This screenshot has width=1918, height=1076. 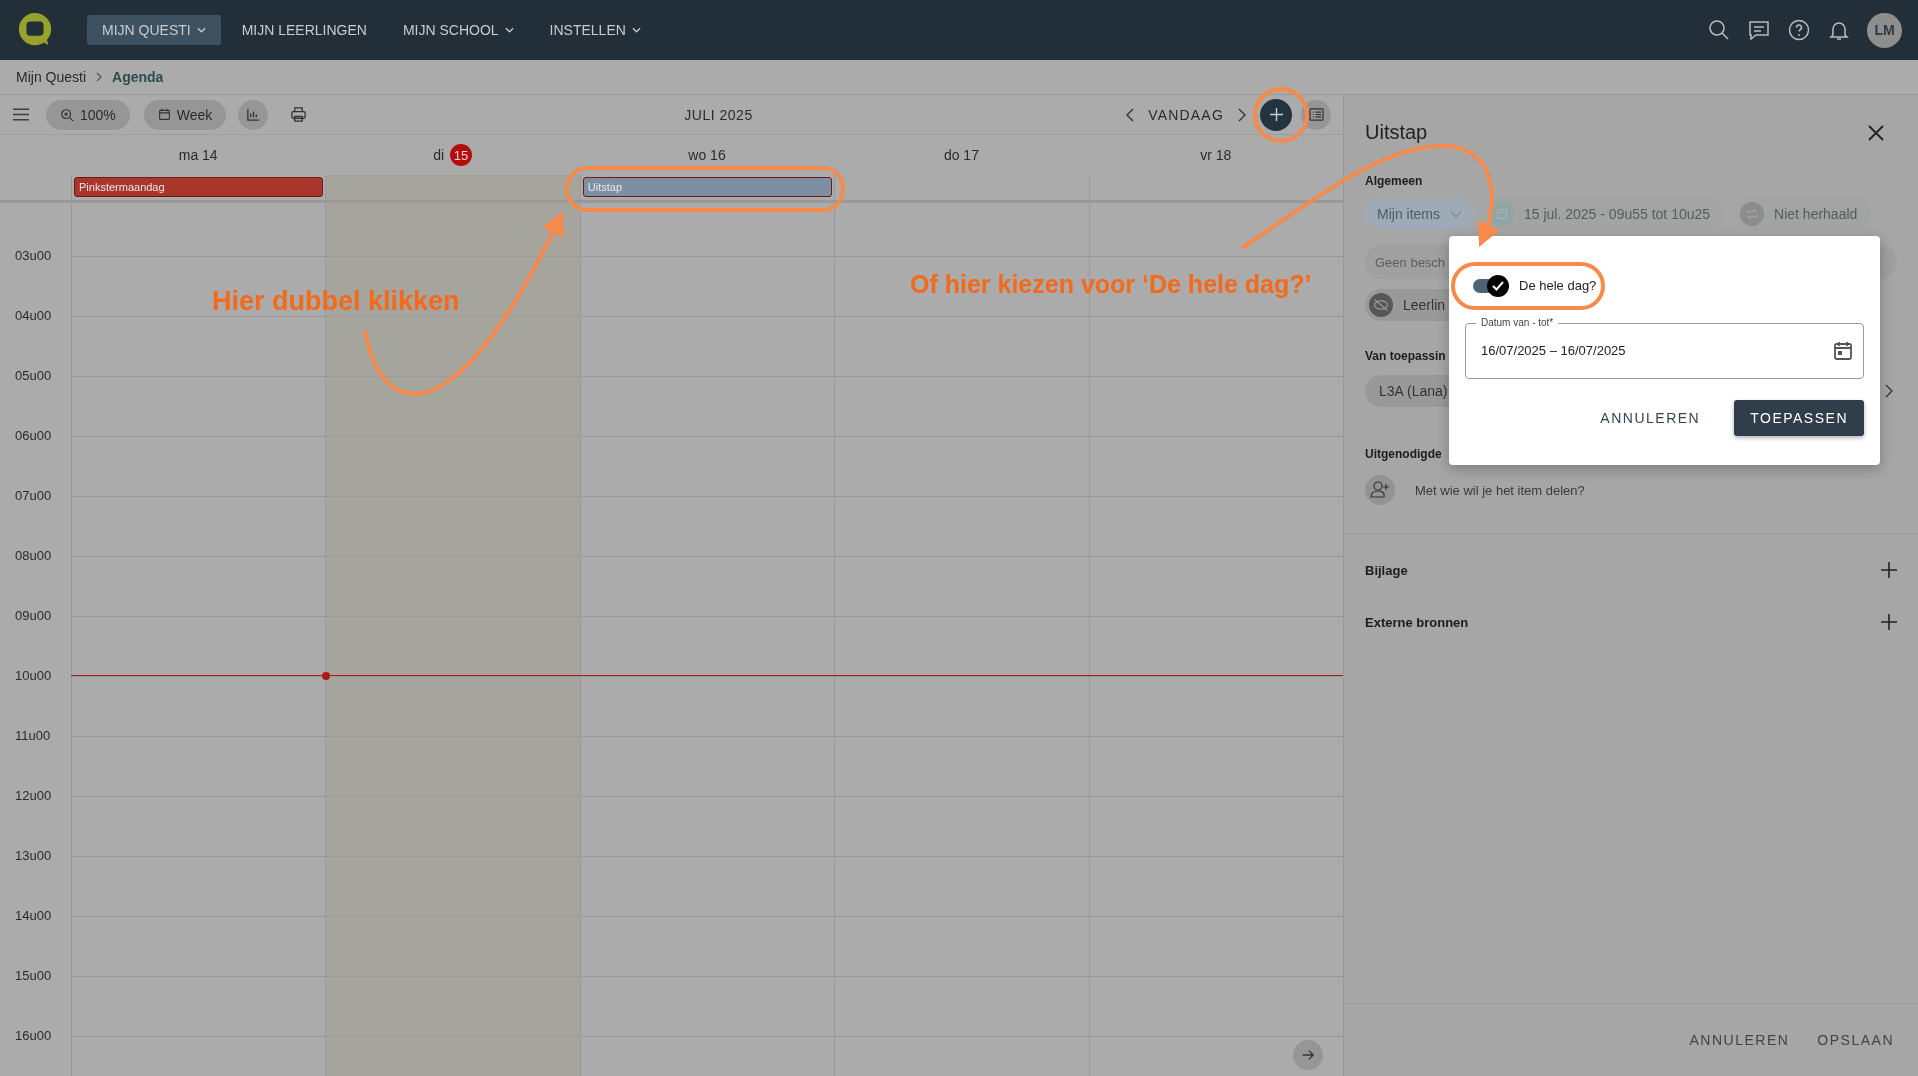 What do you see at coordinates (34, 255) in the screenshot?
I see `hour-label: 03u00` at bounding box center [34, 255].